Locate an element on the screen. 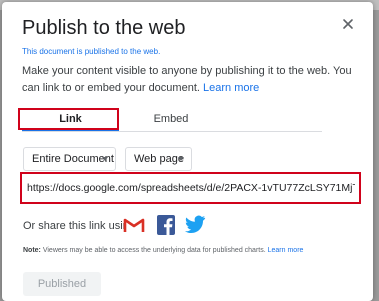 The image size is (379, 301). twitter-icon is located at coordinates (195, 224).